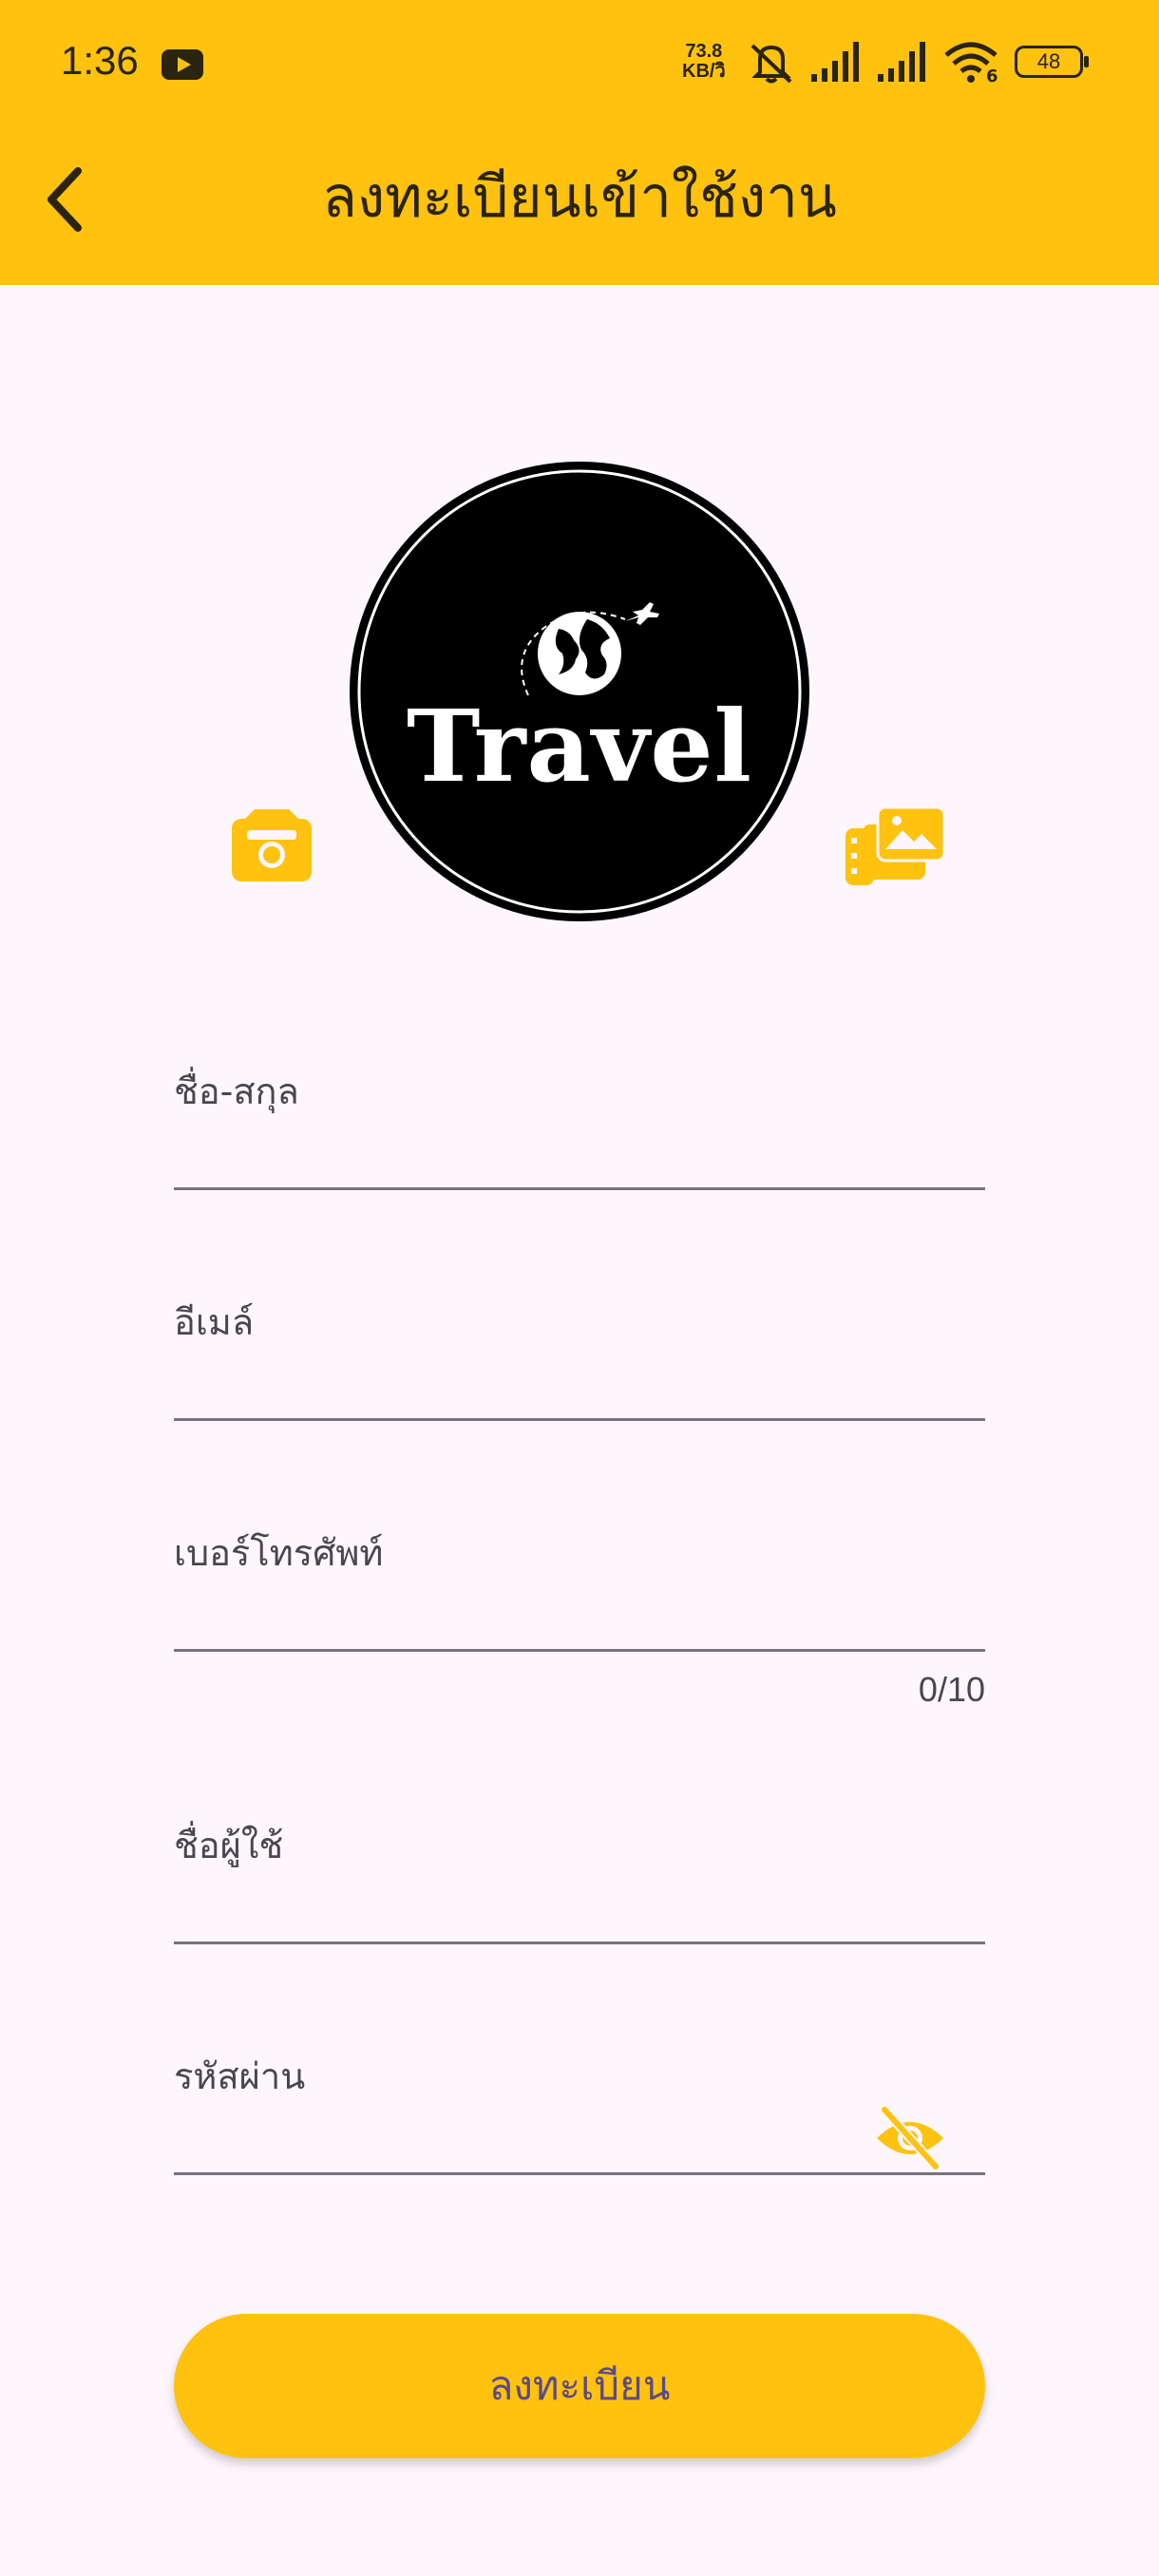 This screenshot has width=1159, height=2576. Describe the element at coordinates (214, 1322) in the screenshot. I see `email-label: อีเมล์` at that location.